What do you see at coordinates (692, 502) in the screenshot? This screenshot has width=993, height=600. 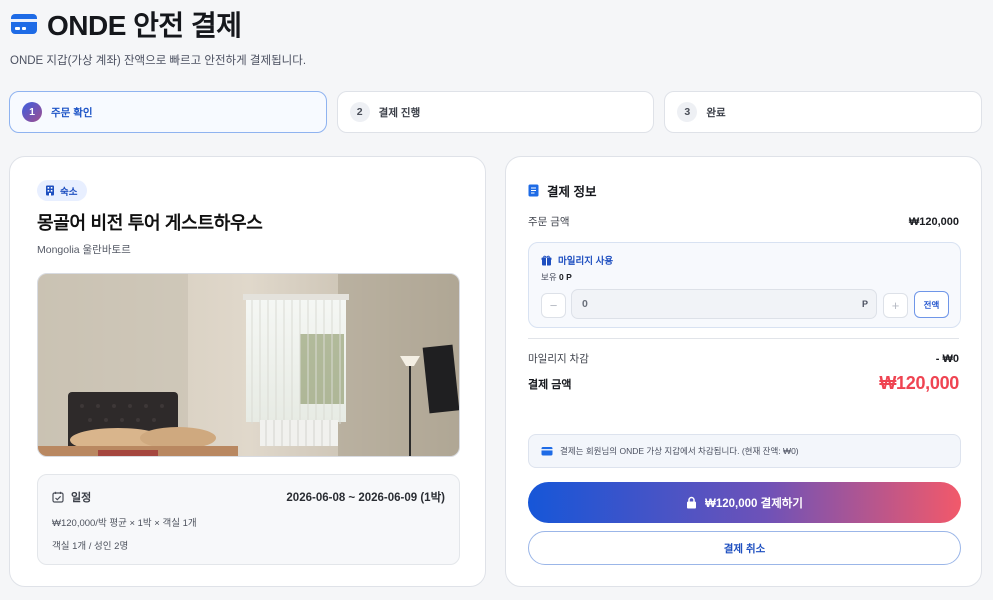 I see `lock-icon` at bounding box center [692, 502].